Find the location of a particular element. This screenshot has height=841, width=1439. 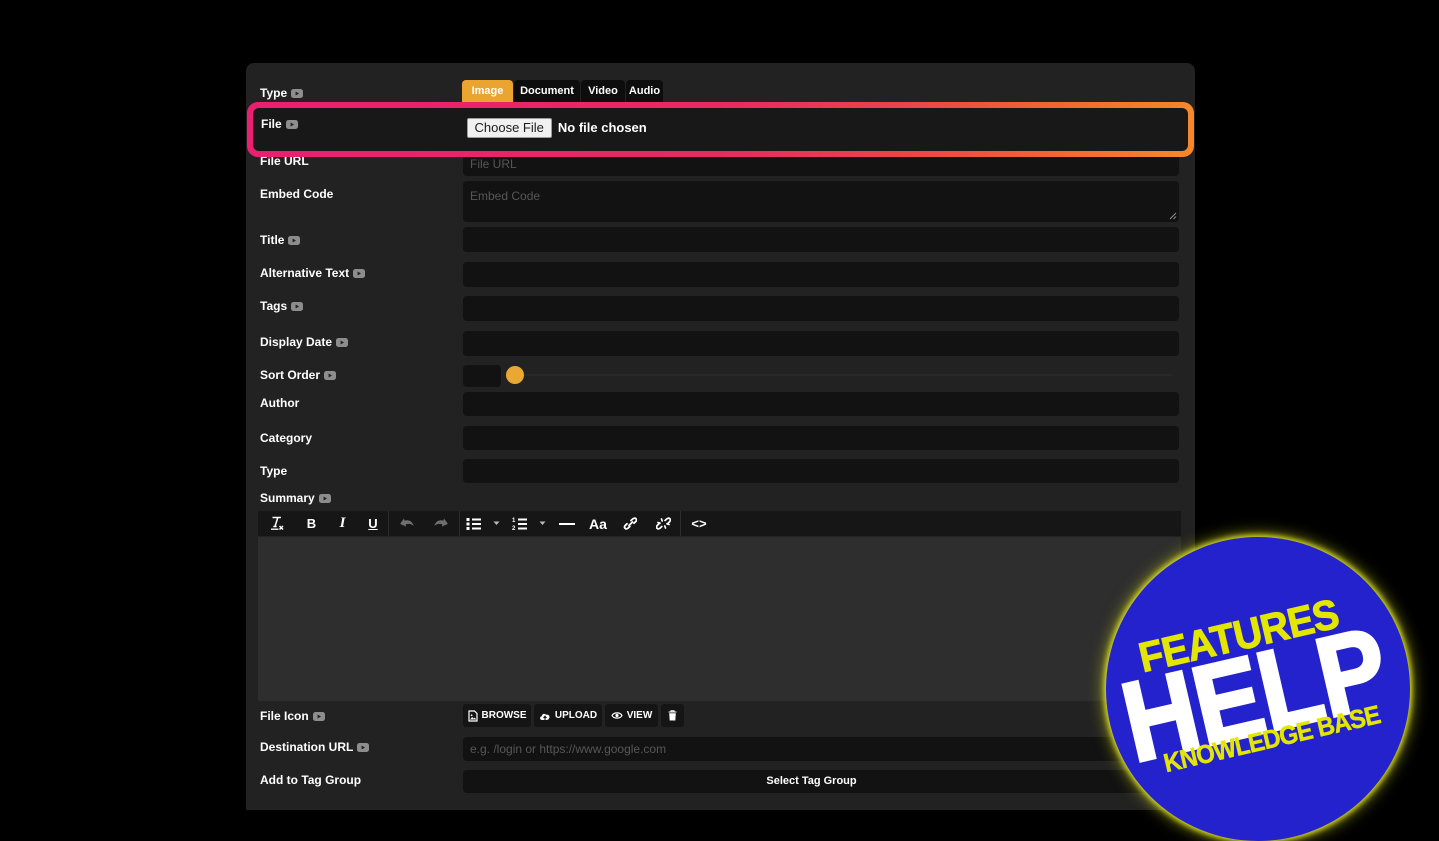

svg-text: 2 is located at coordinates (514, 528).